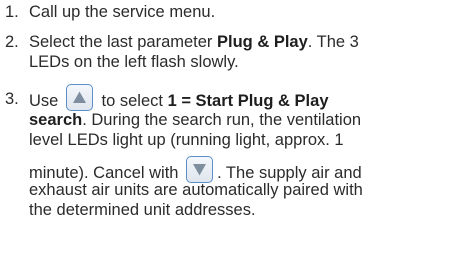 The image size is (463, 271). I want to click on parameter-name: Plug & Play, so click(262, 42).